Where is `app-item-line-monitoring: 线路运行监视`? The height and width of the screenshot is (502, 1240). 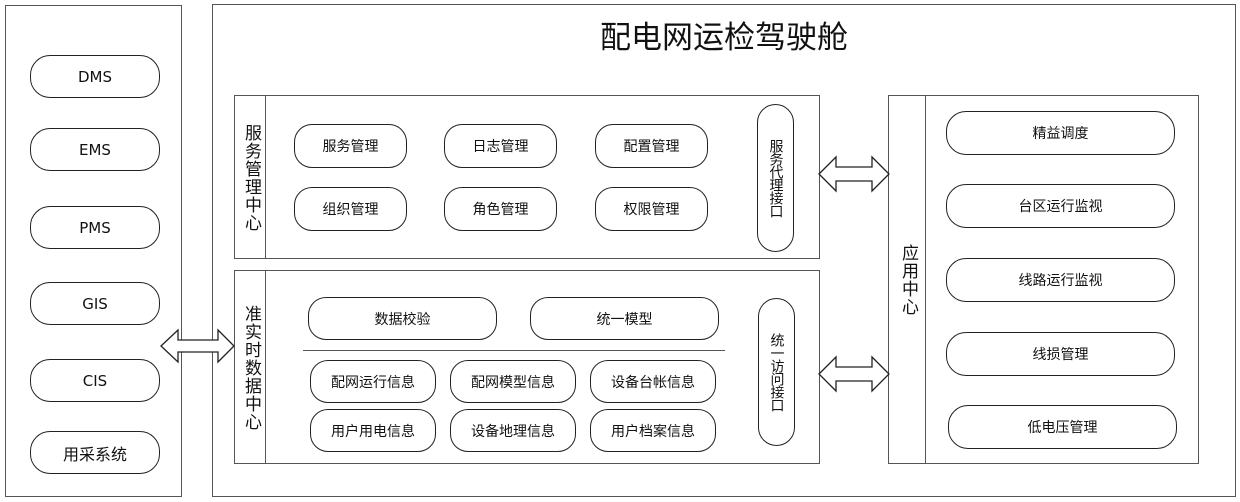 app-item-line-monitoring: 线路运行监视 is located at coordinates (1060, 280).